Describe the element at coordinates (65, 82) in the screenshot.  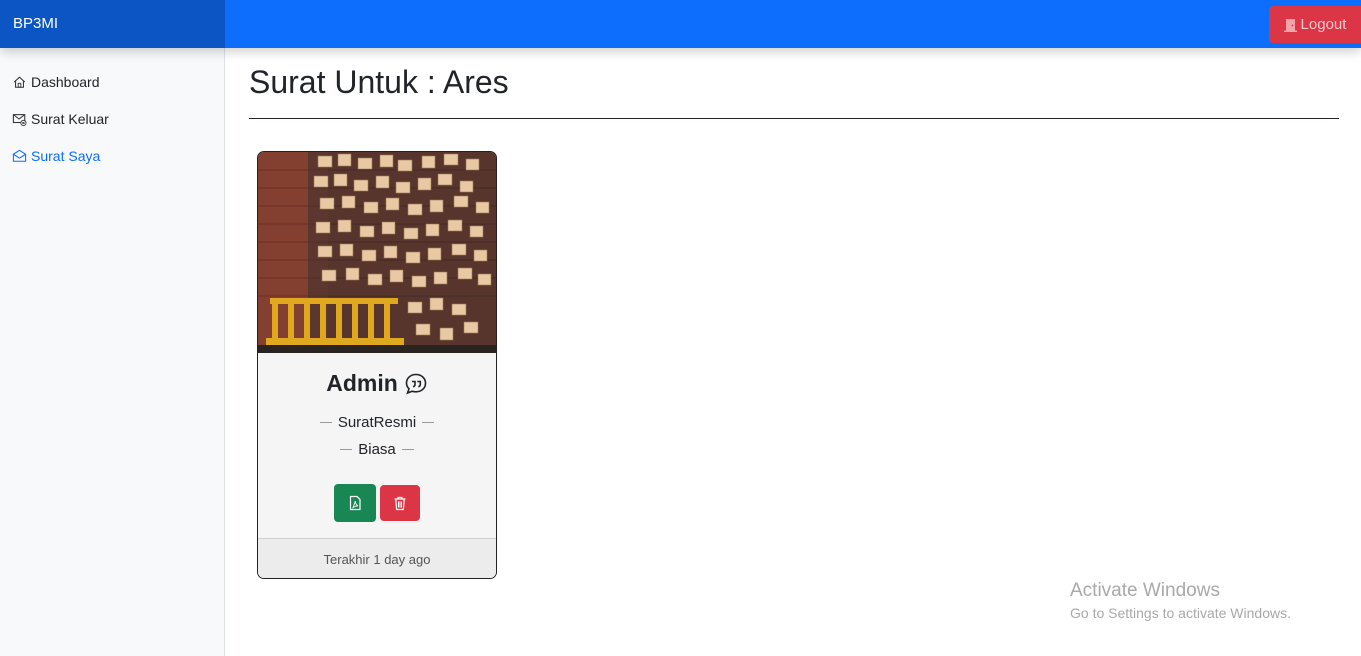
I see `sidebar-item-label: Dashboard` at that location.